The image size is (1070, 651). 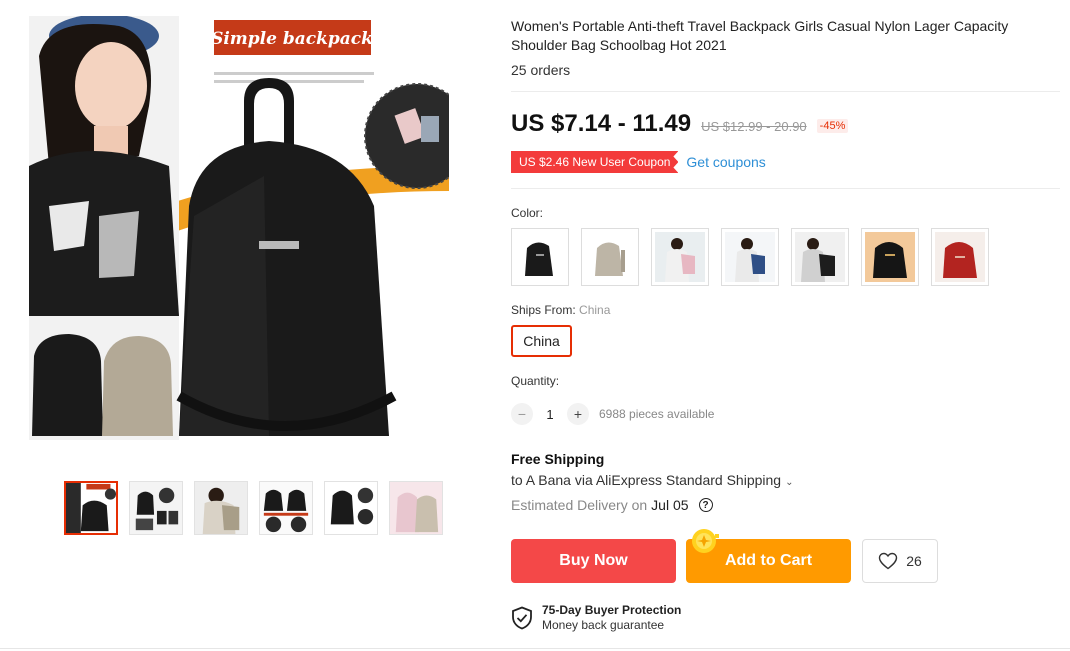 What do you see at coordinates (550, 414) in the screenshot?
I see `quantity-value: 1` at bounding box center [550, 414].